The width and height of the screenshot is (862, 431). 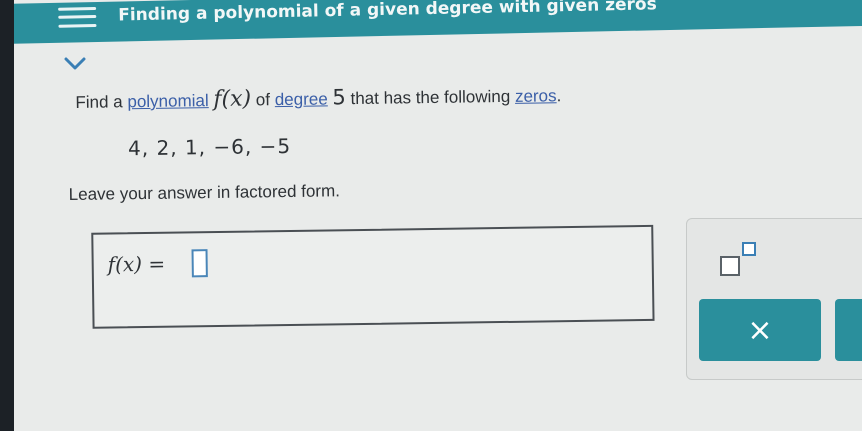 I want to click on question-period: ., so click(x=559, y=96).